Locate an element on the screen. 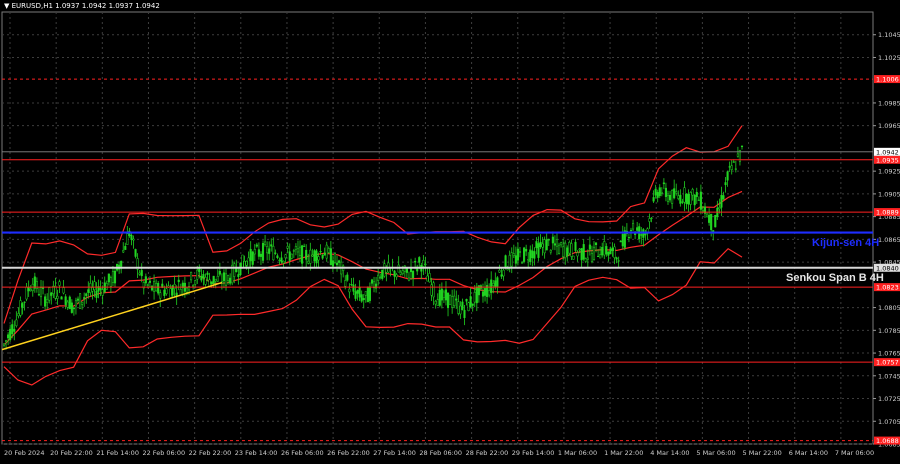 The image size is (900, 464). x-tick-label: 22 Feb 06:00 is located at coordinates (163, 453).